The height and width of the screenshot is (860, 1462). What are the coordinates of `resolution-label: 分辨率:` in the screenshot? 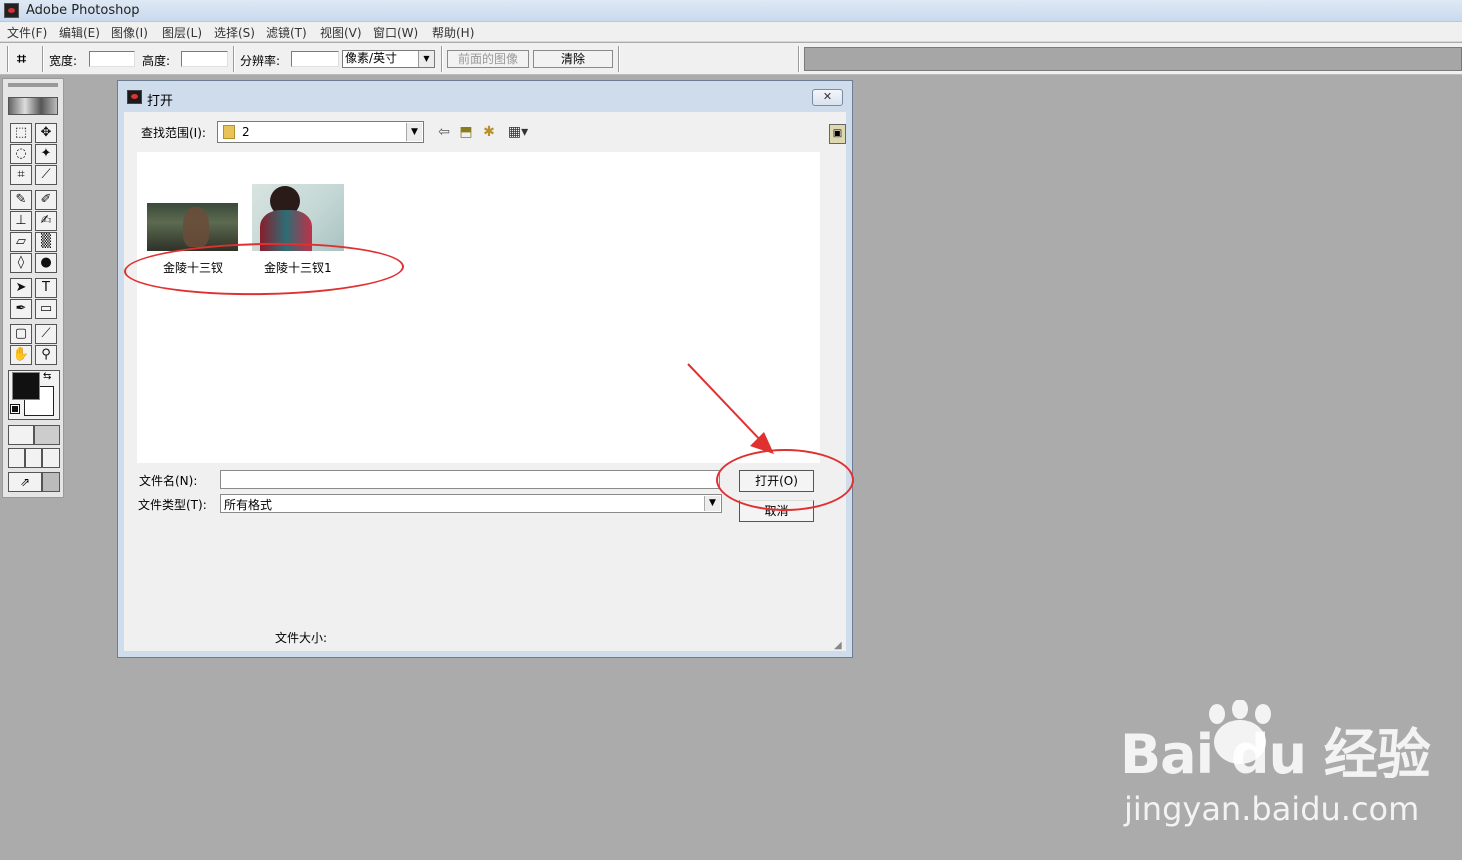 It's located at (260, 61).